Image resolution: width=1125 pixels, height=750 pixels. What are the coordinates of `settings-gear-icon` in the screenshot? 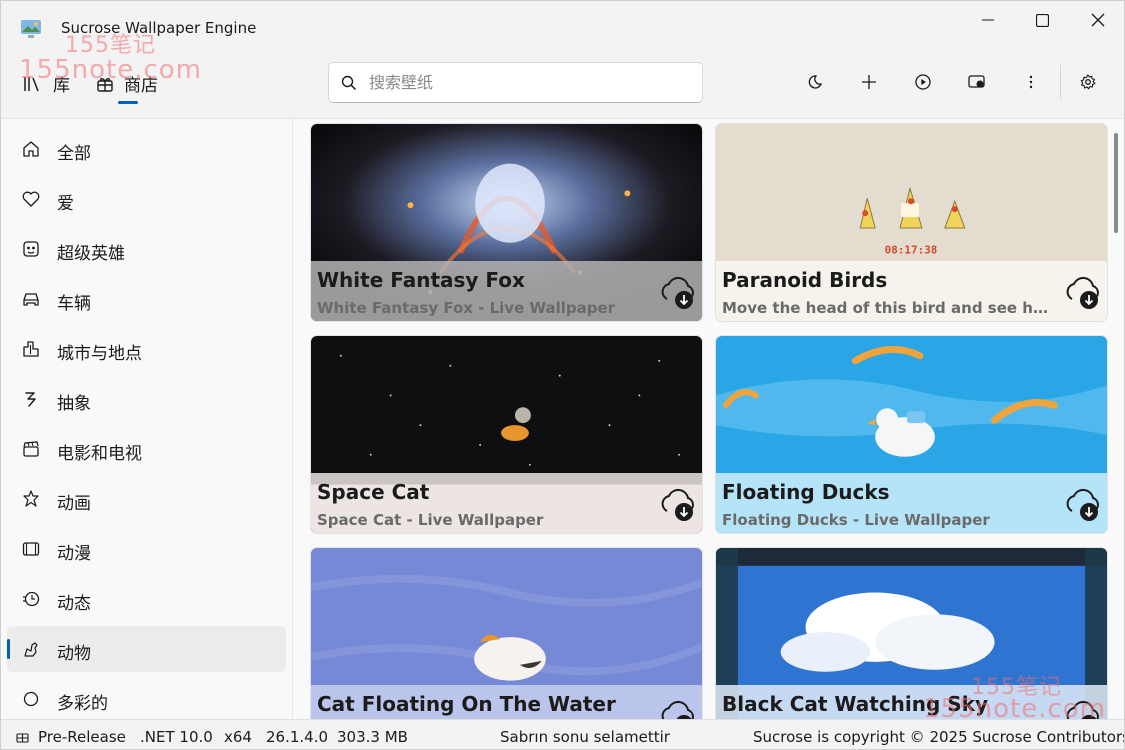 It's located at (1088, 82).